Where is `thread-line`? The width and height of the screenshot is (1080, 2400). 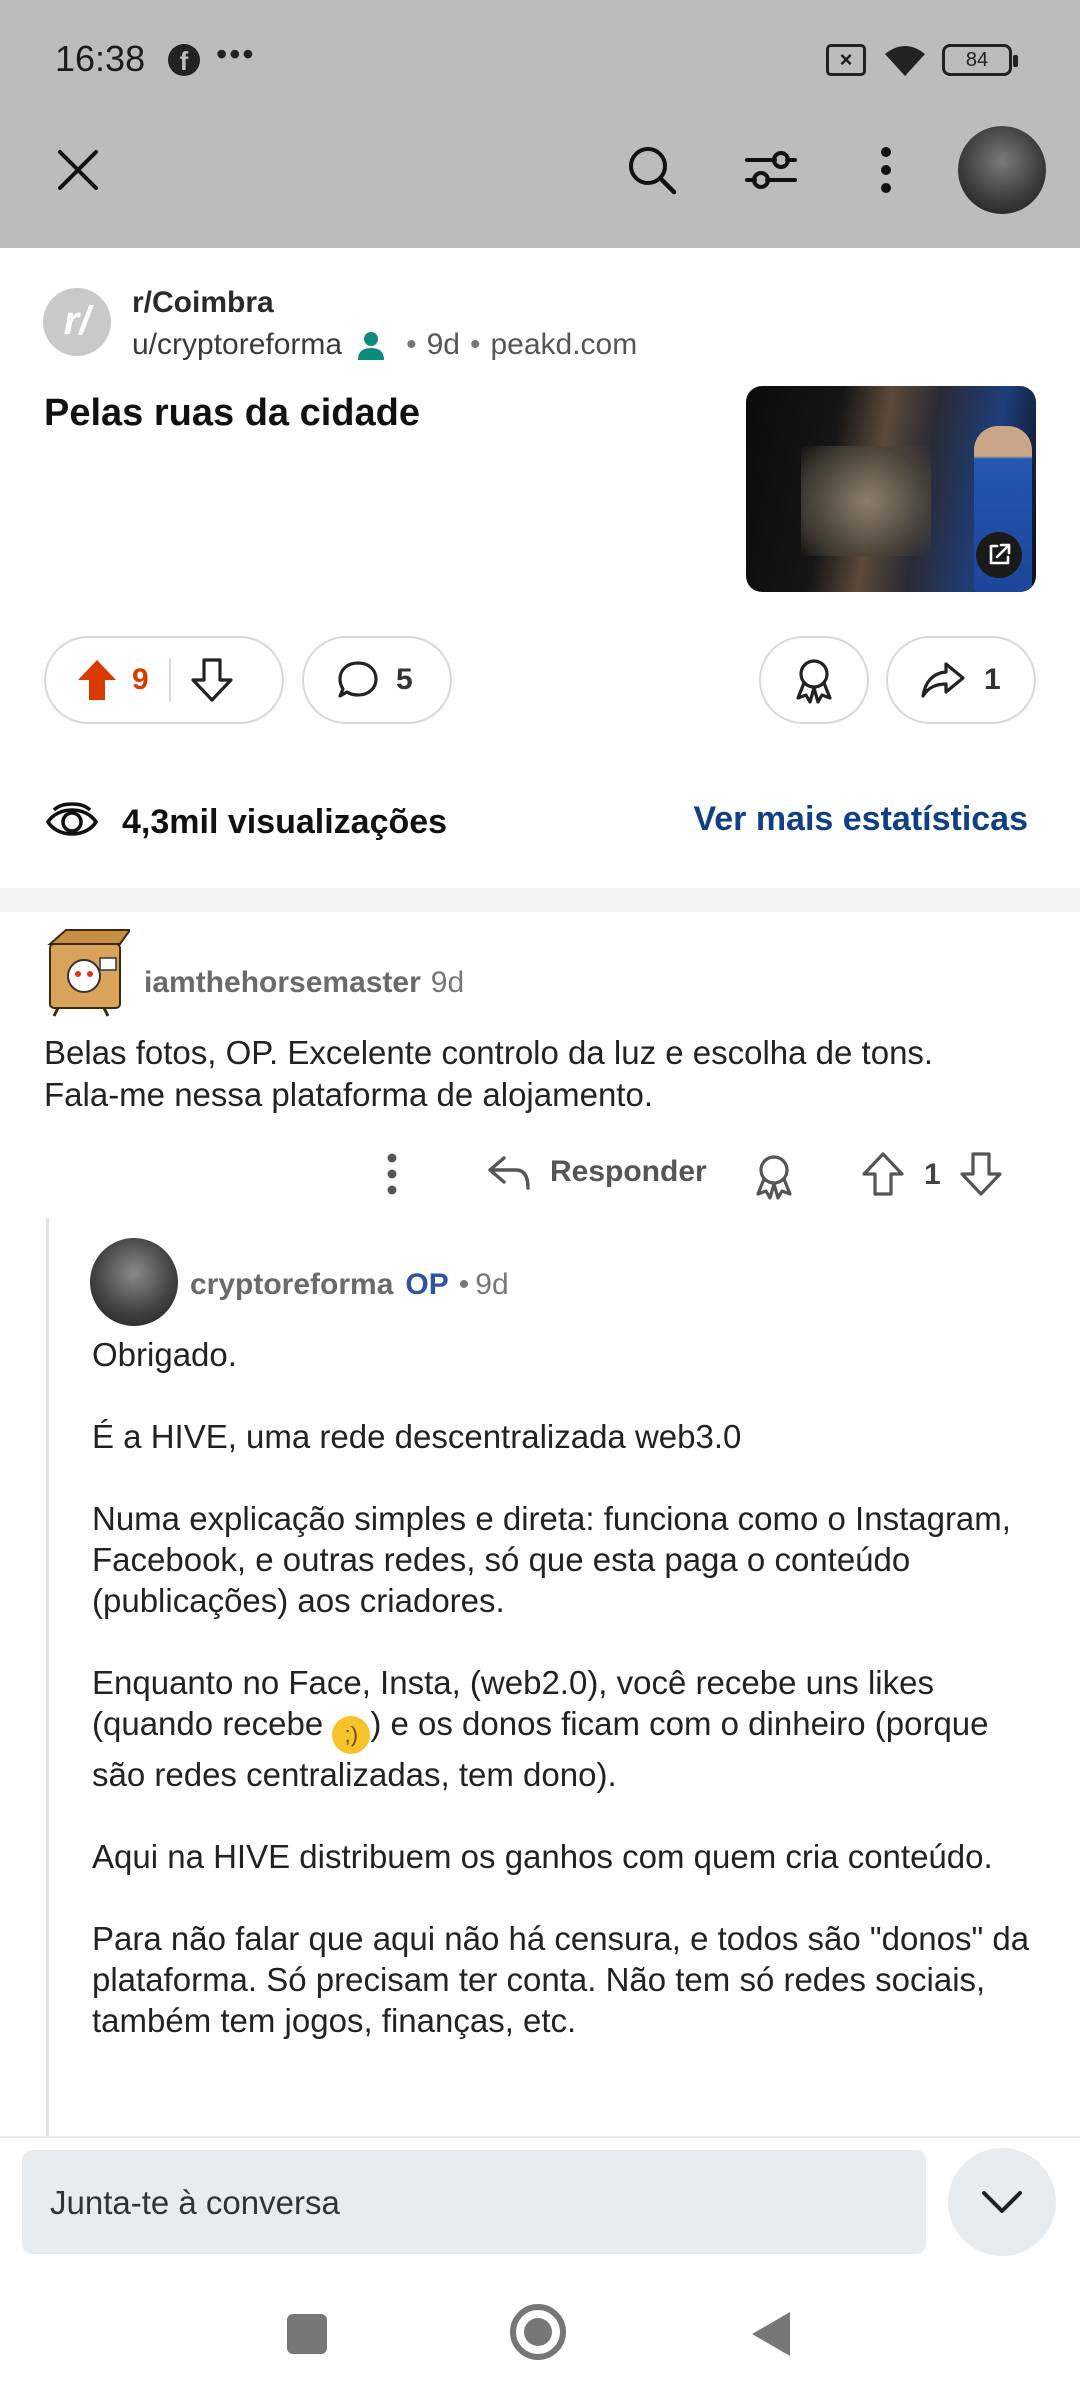 thread-line is located at coordinates (47, 1678).